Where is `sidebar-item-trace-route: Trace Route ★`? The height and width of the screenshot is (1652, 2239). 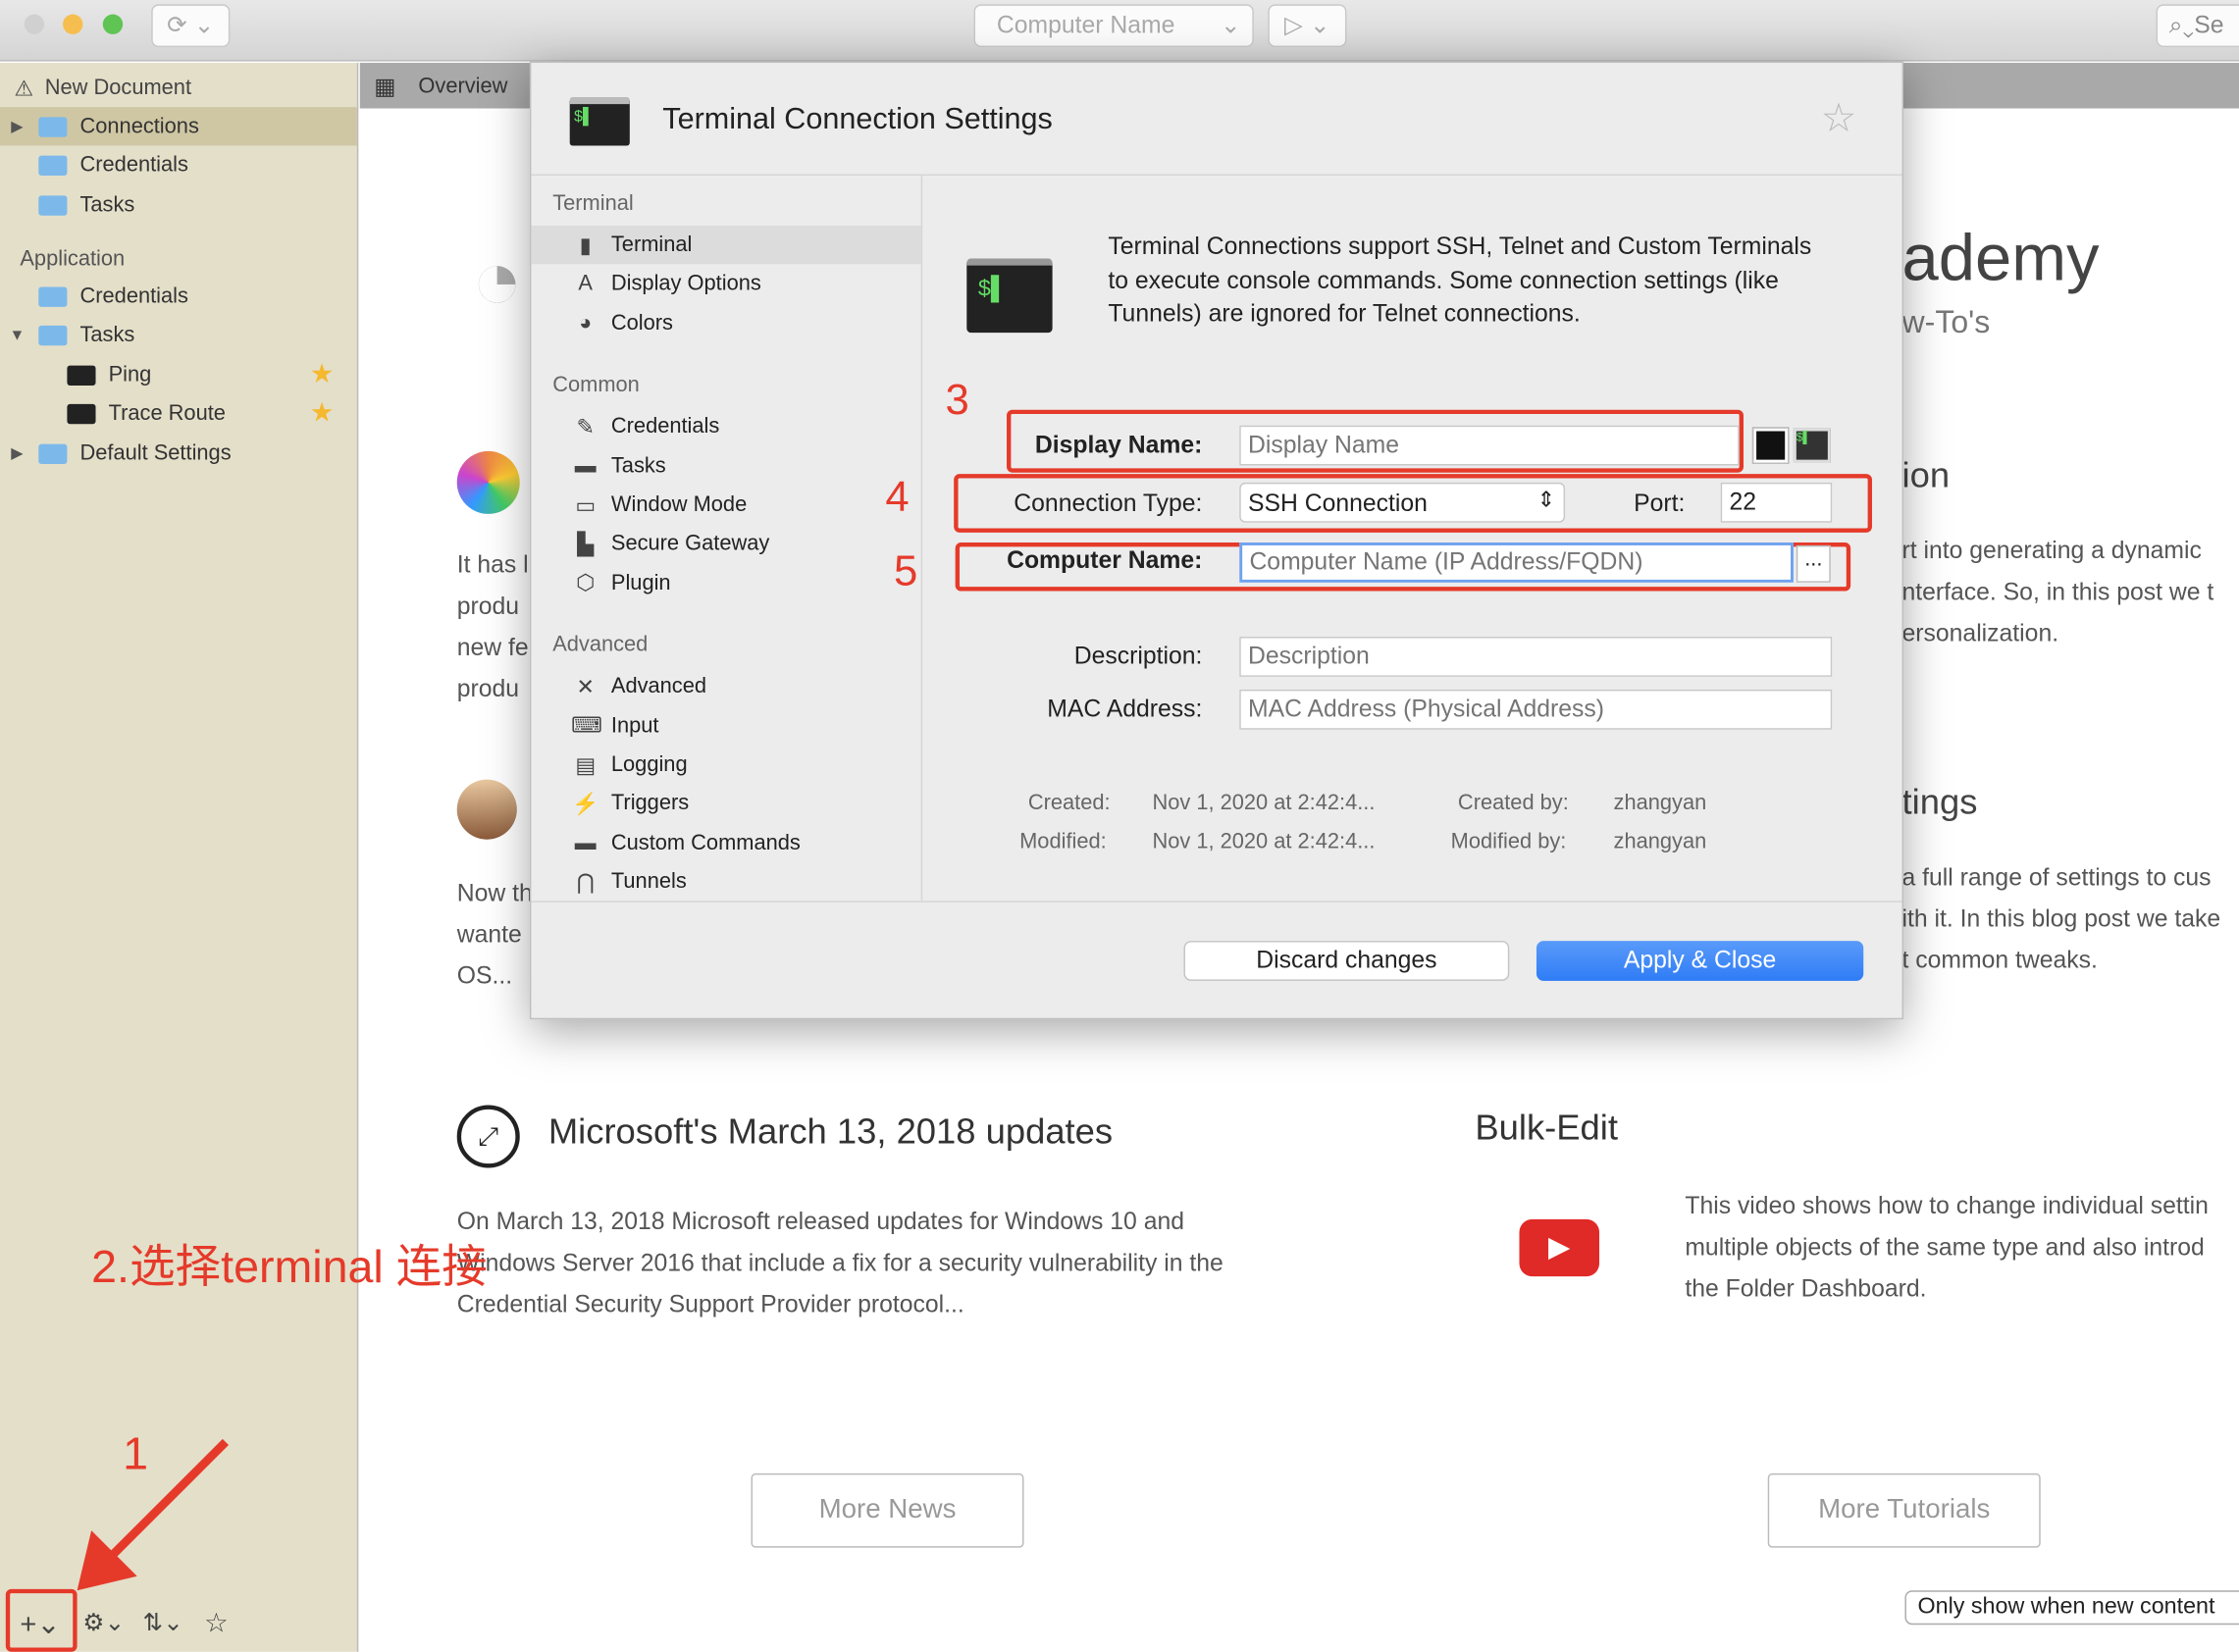
sidebar-item-trace-route: Trace Route ★ is located at coordinates (178, 413).